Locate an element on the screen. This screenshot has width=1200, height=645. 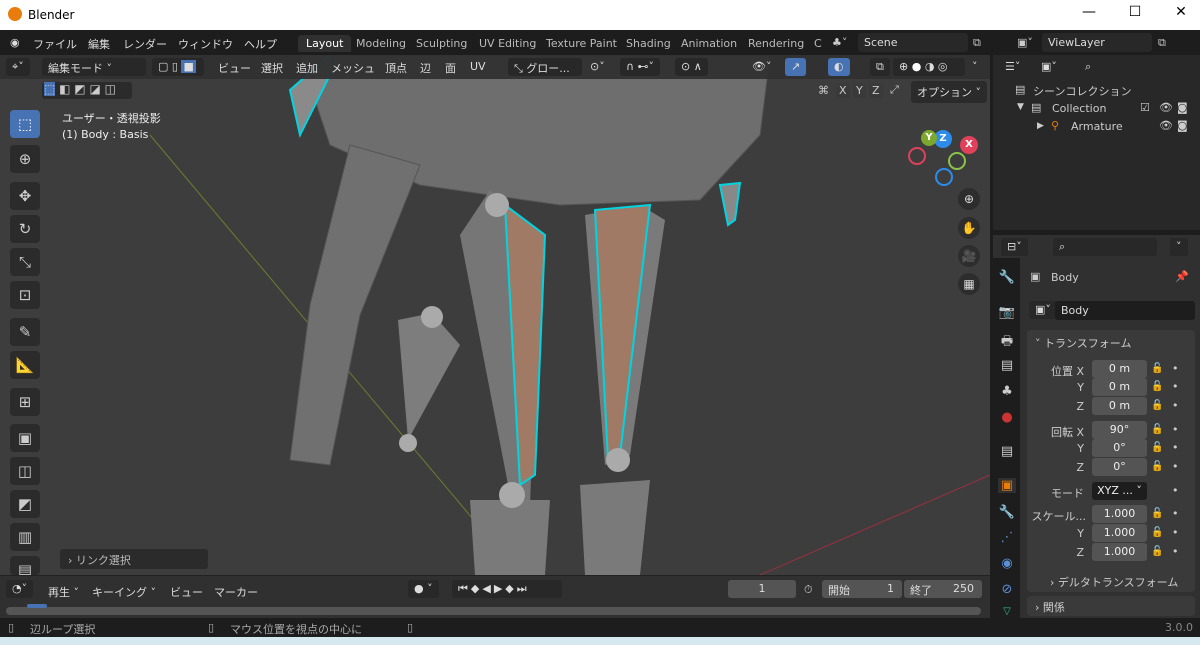
gizmo-x-axis: X is located at coordinates (969, 145).